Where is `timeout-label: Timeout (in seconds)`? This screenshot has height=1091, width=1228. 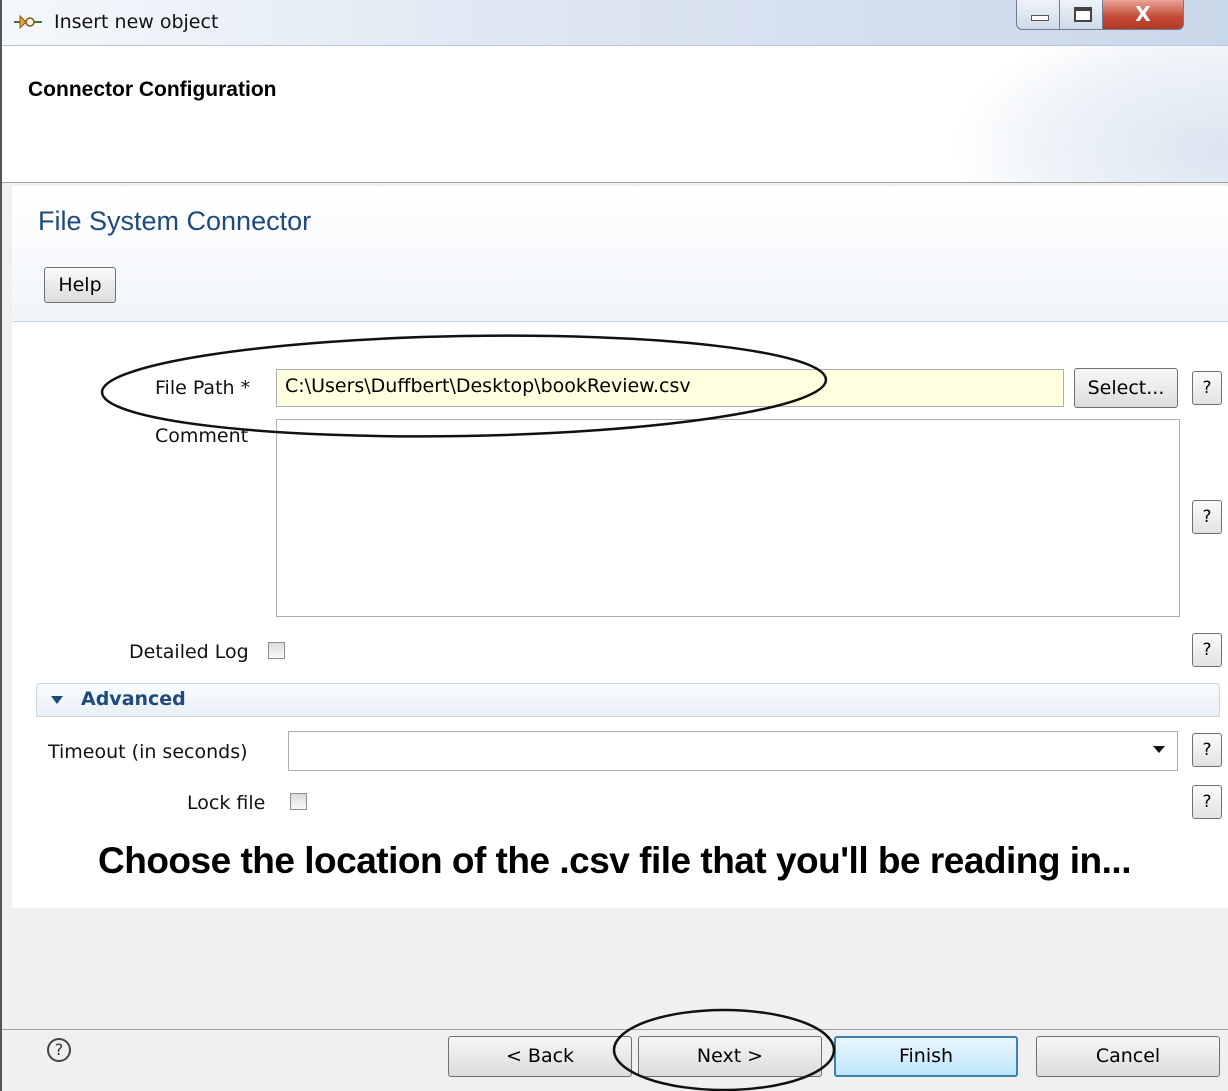
timeout-label: Timeout (in seconds) is located at coordinates (148, 752).